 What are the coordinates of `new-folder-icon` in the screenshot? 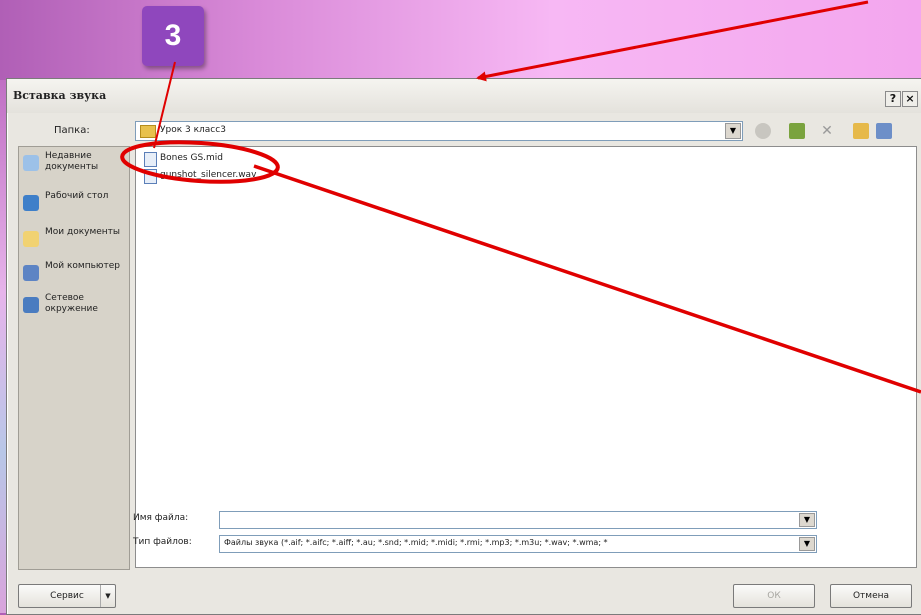 It's located at (861, 131).